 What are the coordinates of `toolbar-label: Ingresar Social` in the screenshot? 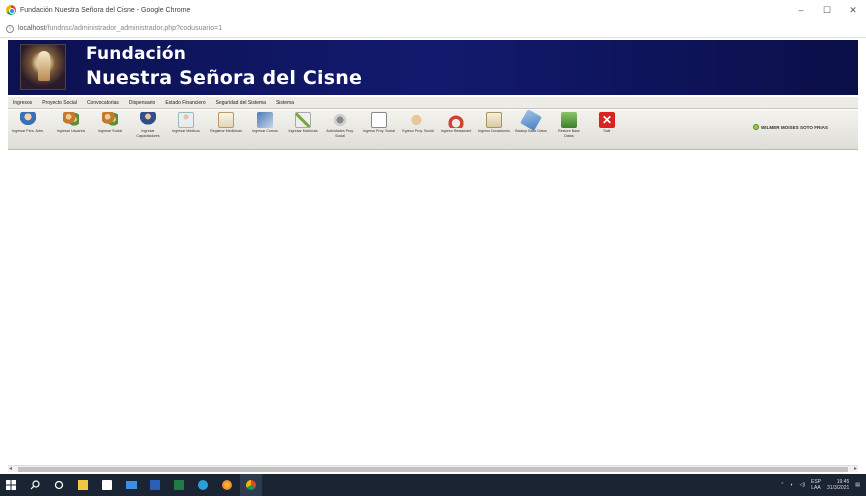 It's located at (110, 131).